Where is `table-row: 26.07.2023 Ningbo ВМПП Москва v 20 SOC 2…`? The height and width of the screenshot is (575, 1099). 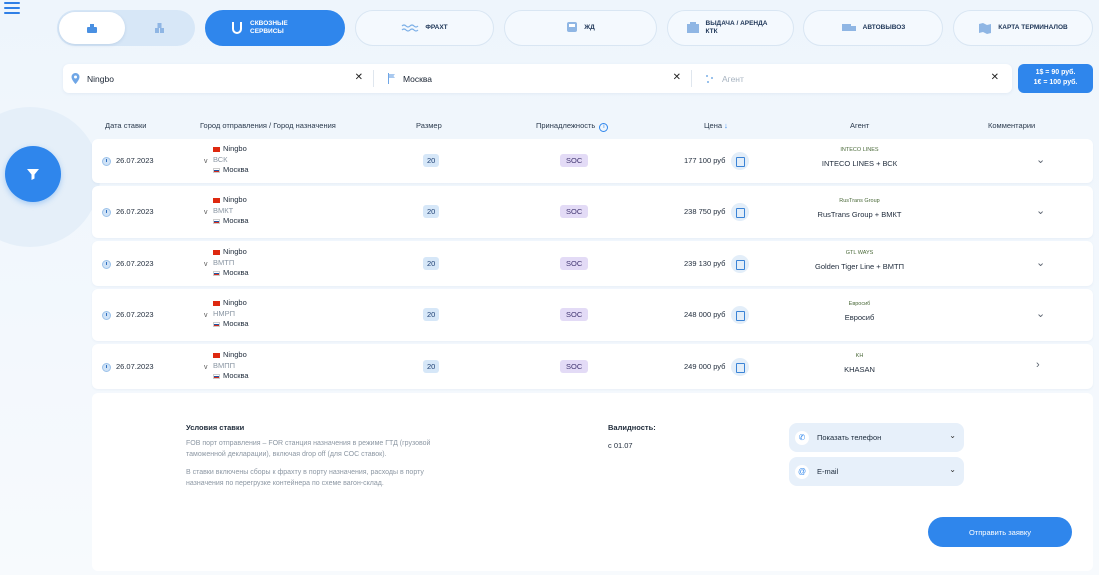
table-row: 26.07.2023 Ningbo ВМПП Москва v 20 SOC 2… is located at coordinates (592, 366).